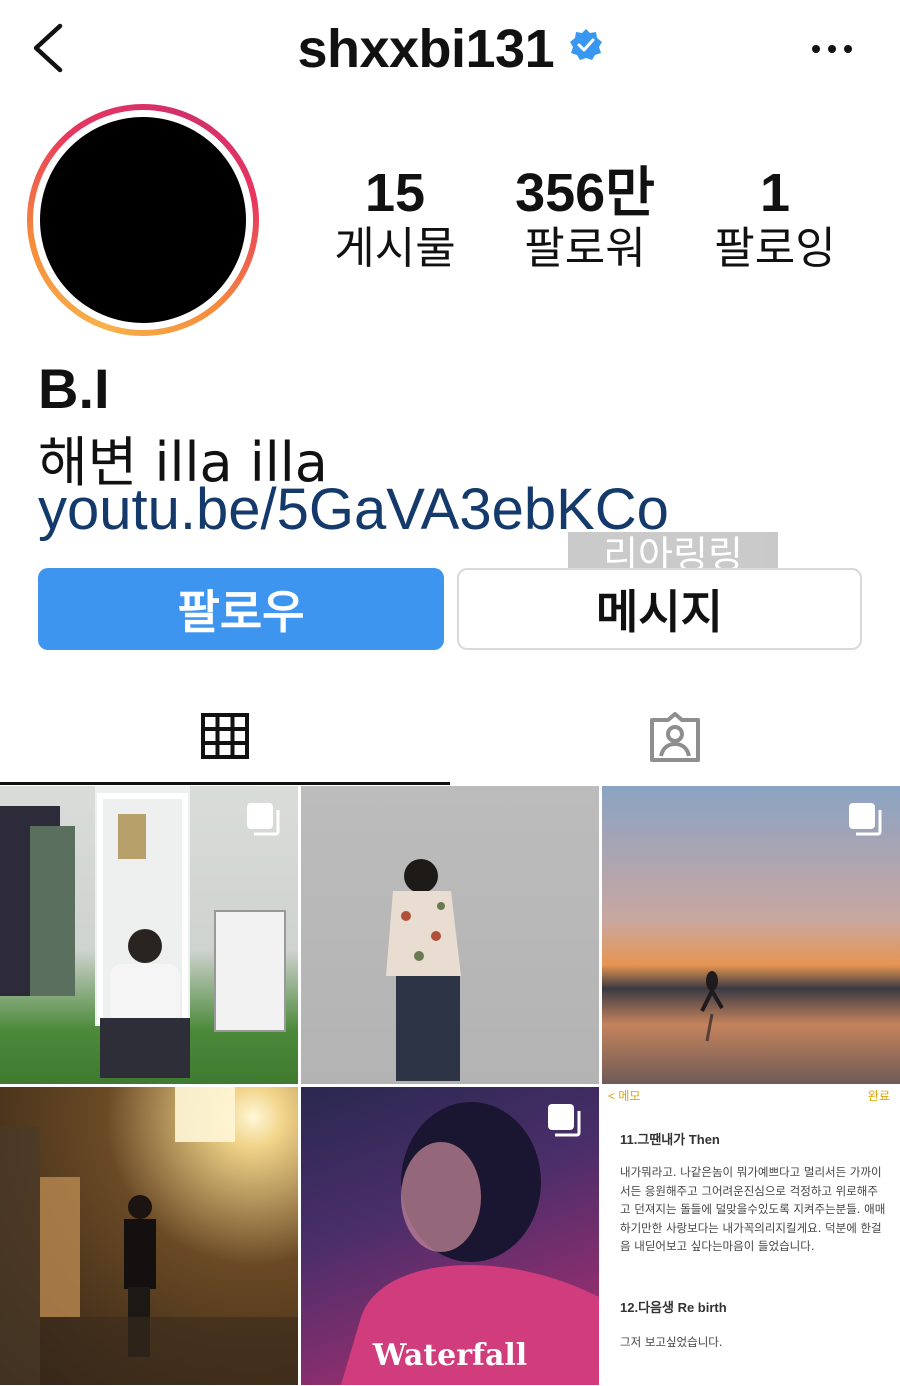 This screenshot has width=900, height=1386. I want to click on memo-toolbar: < 메모 완료, so click(751, 1096).